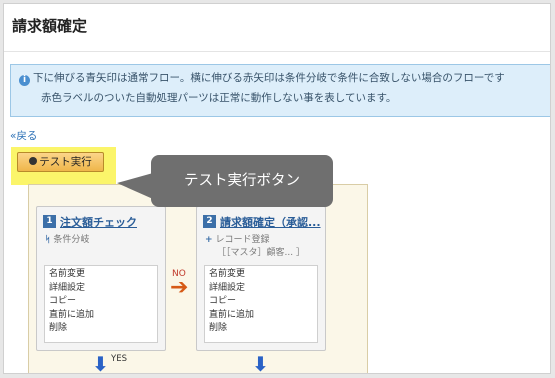 This screenshot has width=555, height=378. Describe the element at coordinates (33, 161) in the screenshot. I see `check-circle-icon` at that location.